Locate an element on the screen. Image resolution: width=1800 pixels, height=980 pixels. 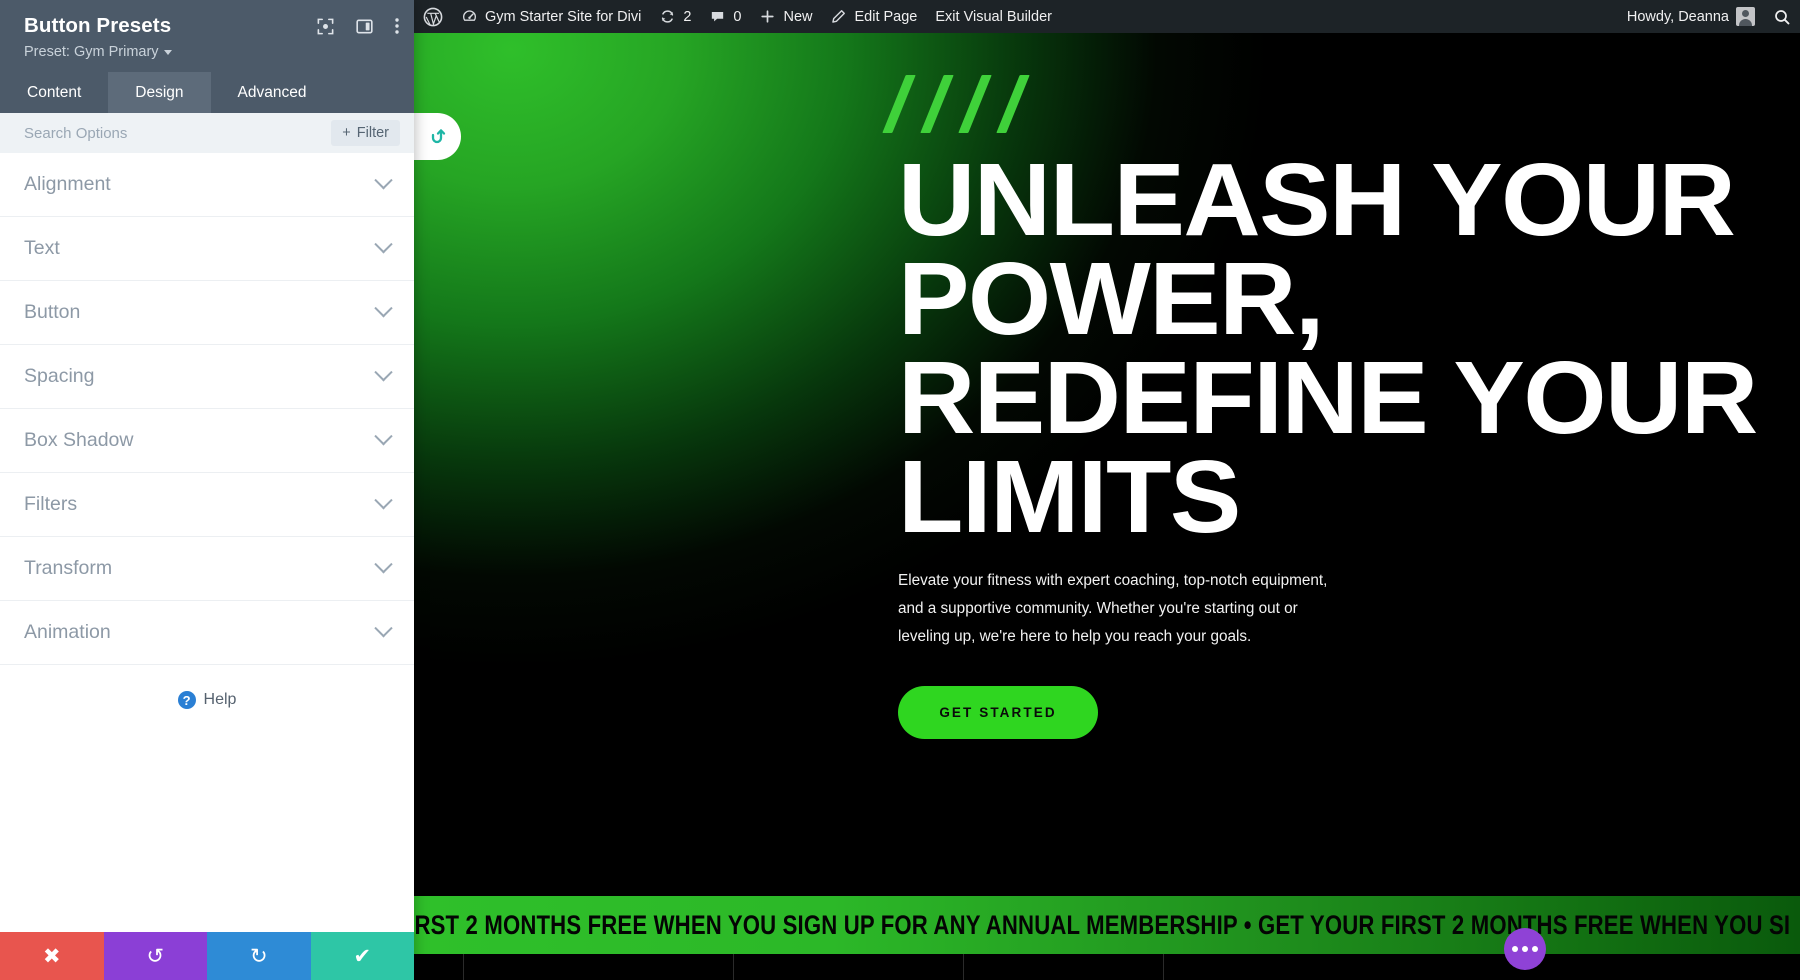
decorative-slashes is located at coordinates (956, 105).